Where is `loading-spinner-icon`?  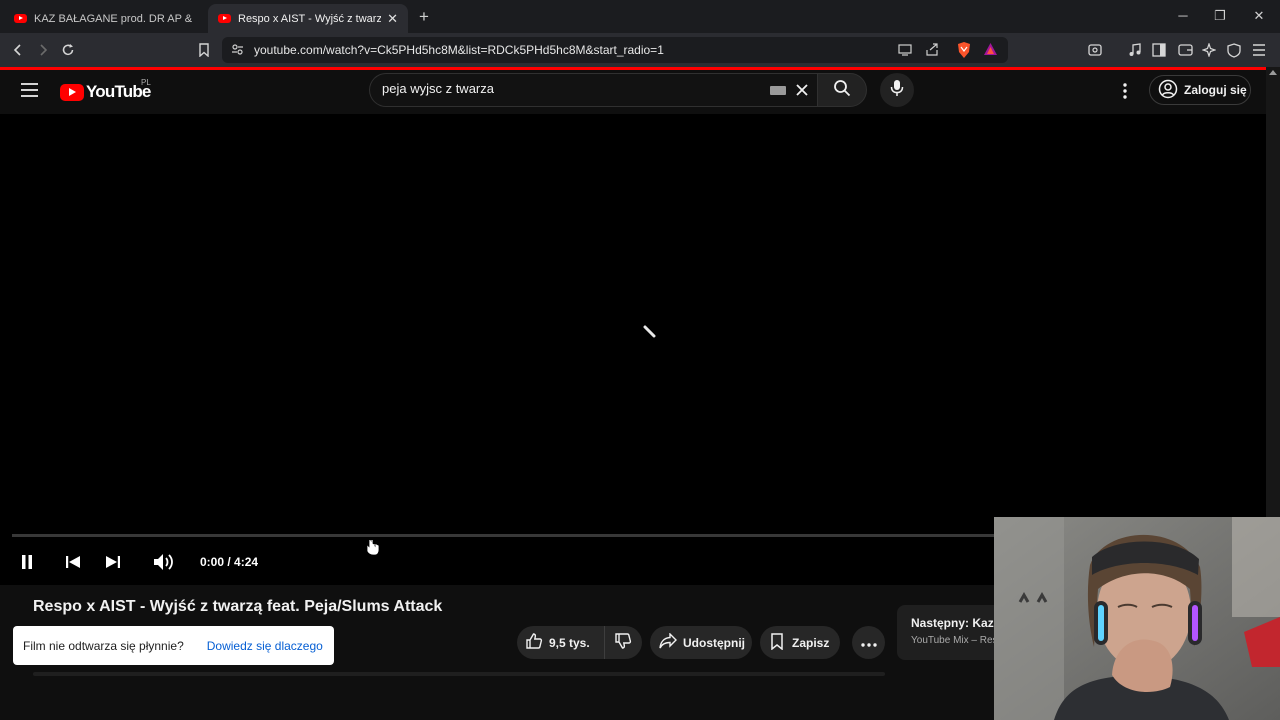
loading-spinner-icon is located at coordinates (650, 334).